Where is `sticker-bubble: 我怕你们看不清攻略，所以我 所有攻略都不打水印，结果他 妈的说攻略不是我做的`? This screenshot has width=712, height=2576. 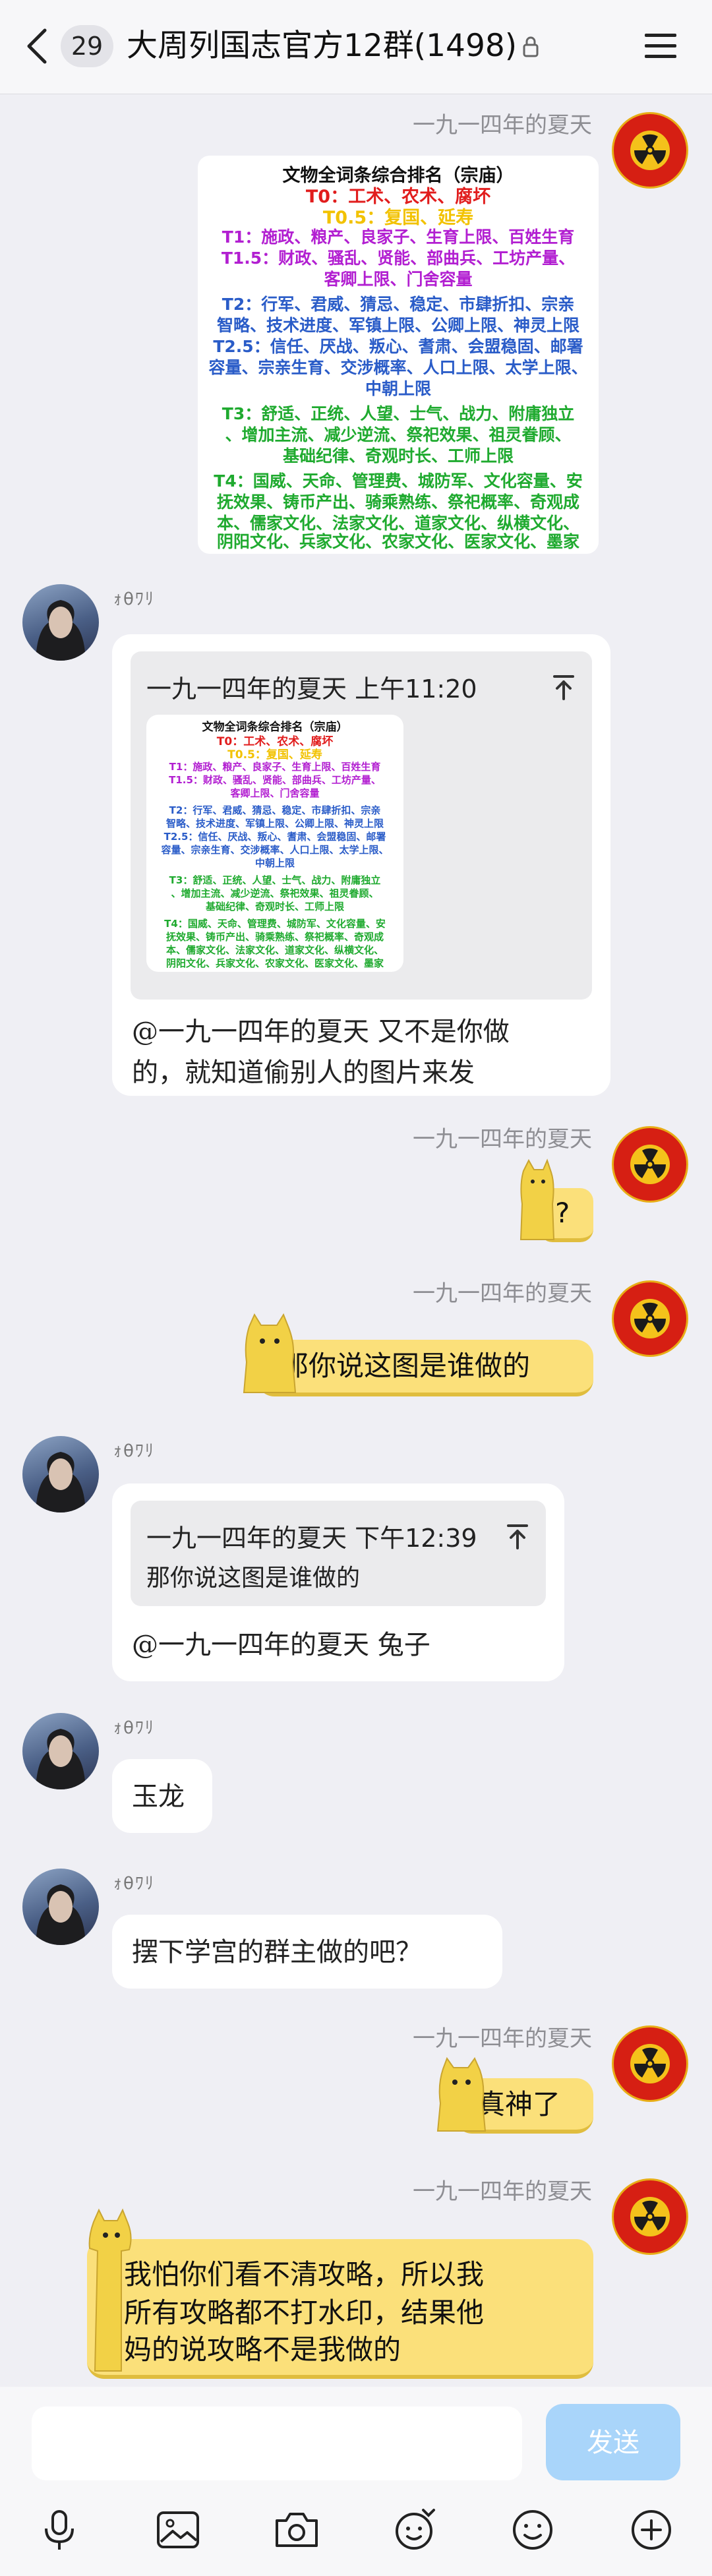
sticker-bubble: 我怕你们看不清攻略，所以我 所有攻略都不打水印，结果他 妈的说攻略不是我做的 is located at coordinates (340, 2309).